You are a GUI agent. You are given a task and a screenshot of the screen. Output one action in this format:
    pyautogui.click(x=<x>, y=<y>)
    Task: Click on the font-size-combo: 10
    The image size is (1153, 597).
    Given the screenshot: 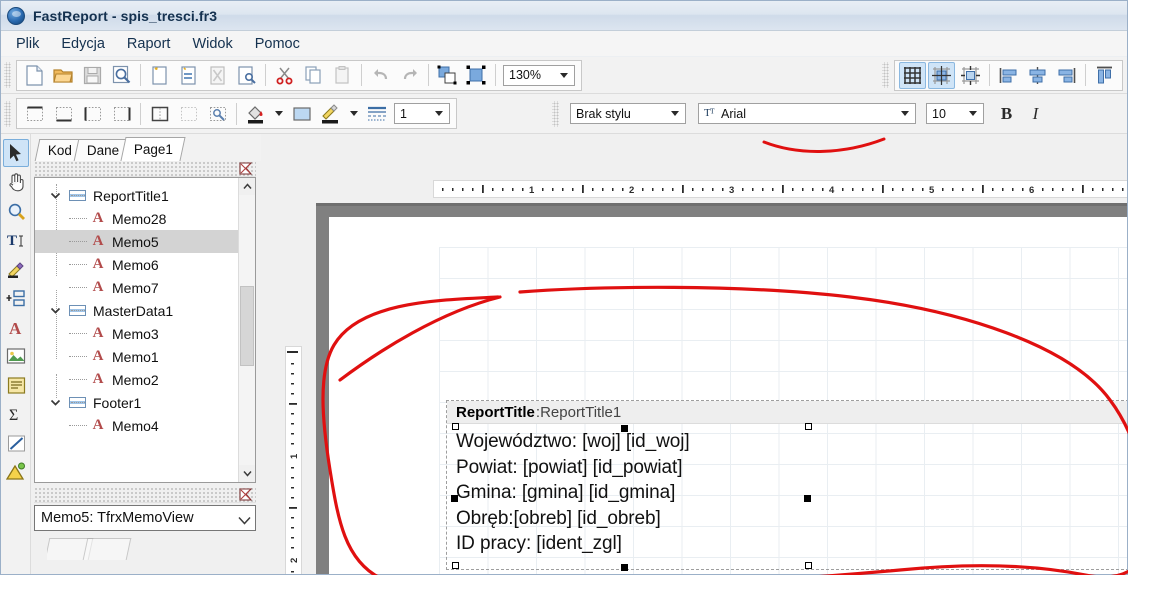 What is the action you would take?
    pyautogui.click(x=955, y=113)
    